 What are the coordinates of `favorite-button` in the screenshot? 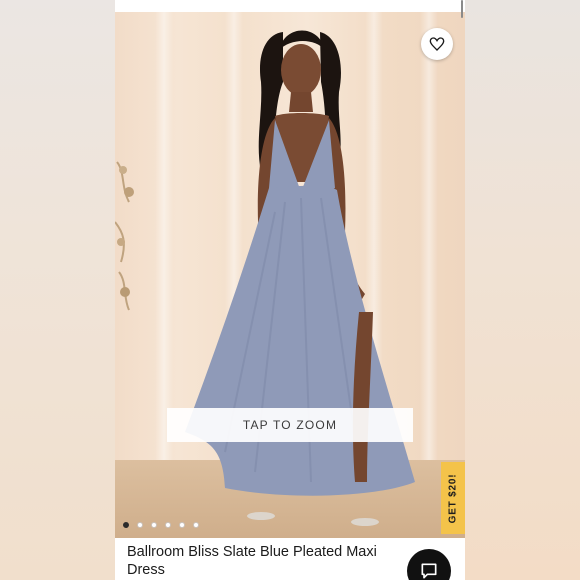 It's located at (437, 44).